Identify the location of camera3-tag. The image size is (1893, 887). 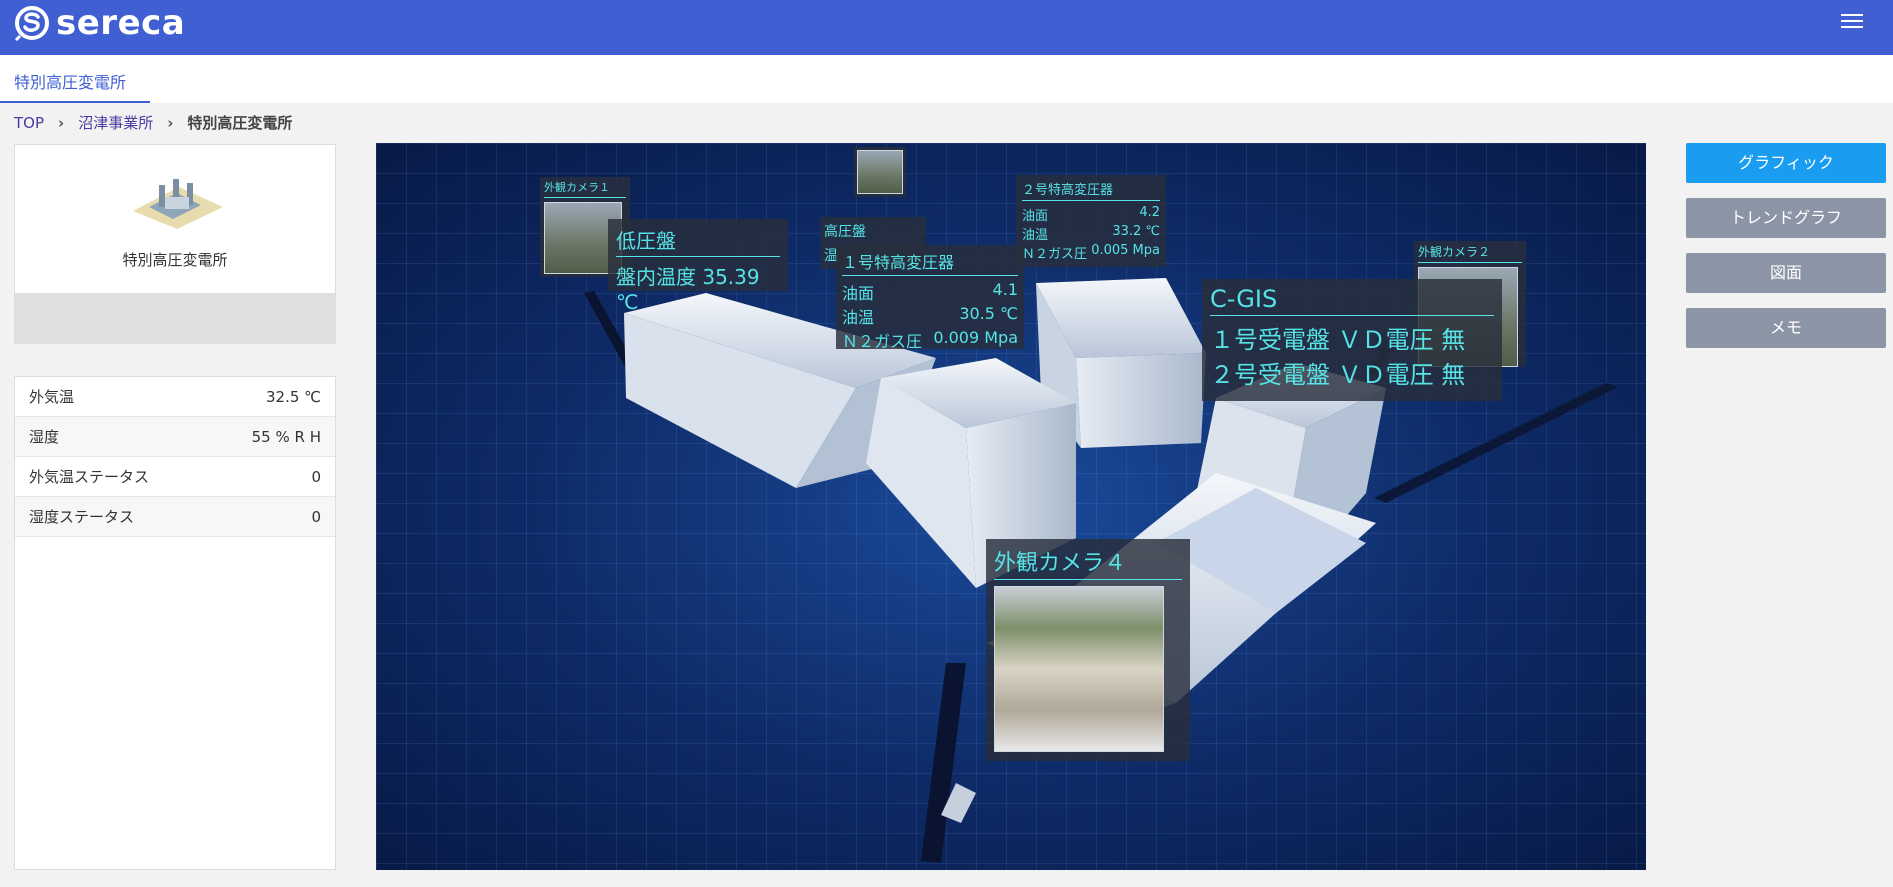
(880, 172).